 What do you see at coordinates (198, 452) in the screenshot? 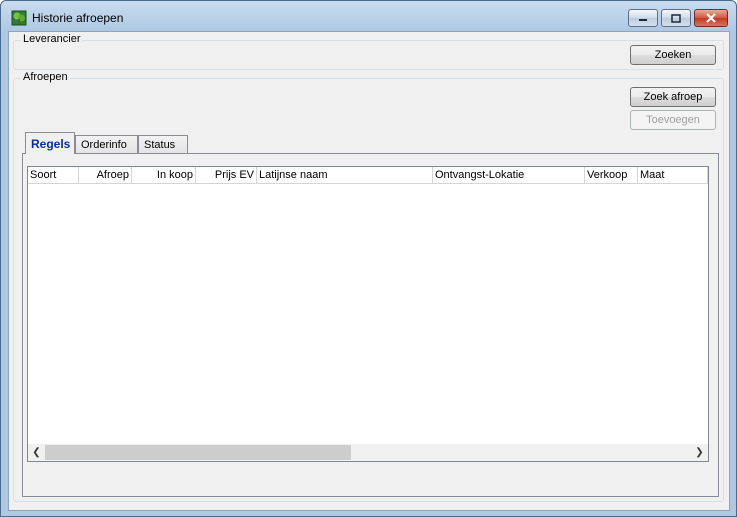
I see `scrollbar-thumb` at bounding box center [198, 452].